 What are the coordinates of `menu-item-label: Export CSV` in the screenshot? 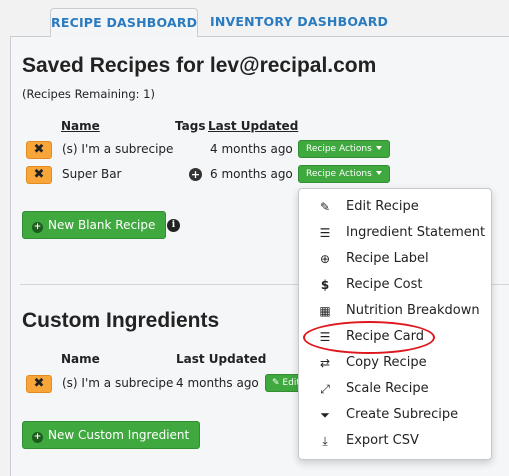 It's located at (382, 440).